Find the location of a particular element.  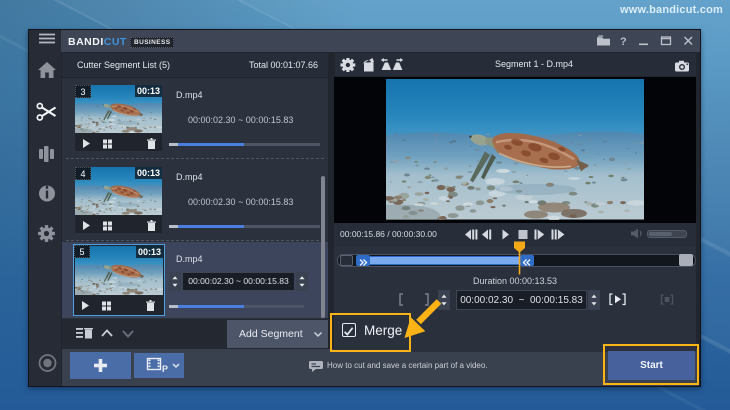

svg-text: P is located at coordinates (165, 369).